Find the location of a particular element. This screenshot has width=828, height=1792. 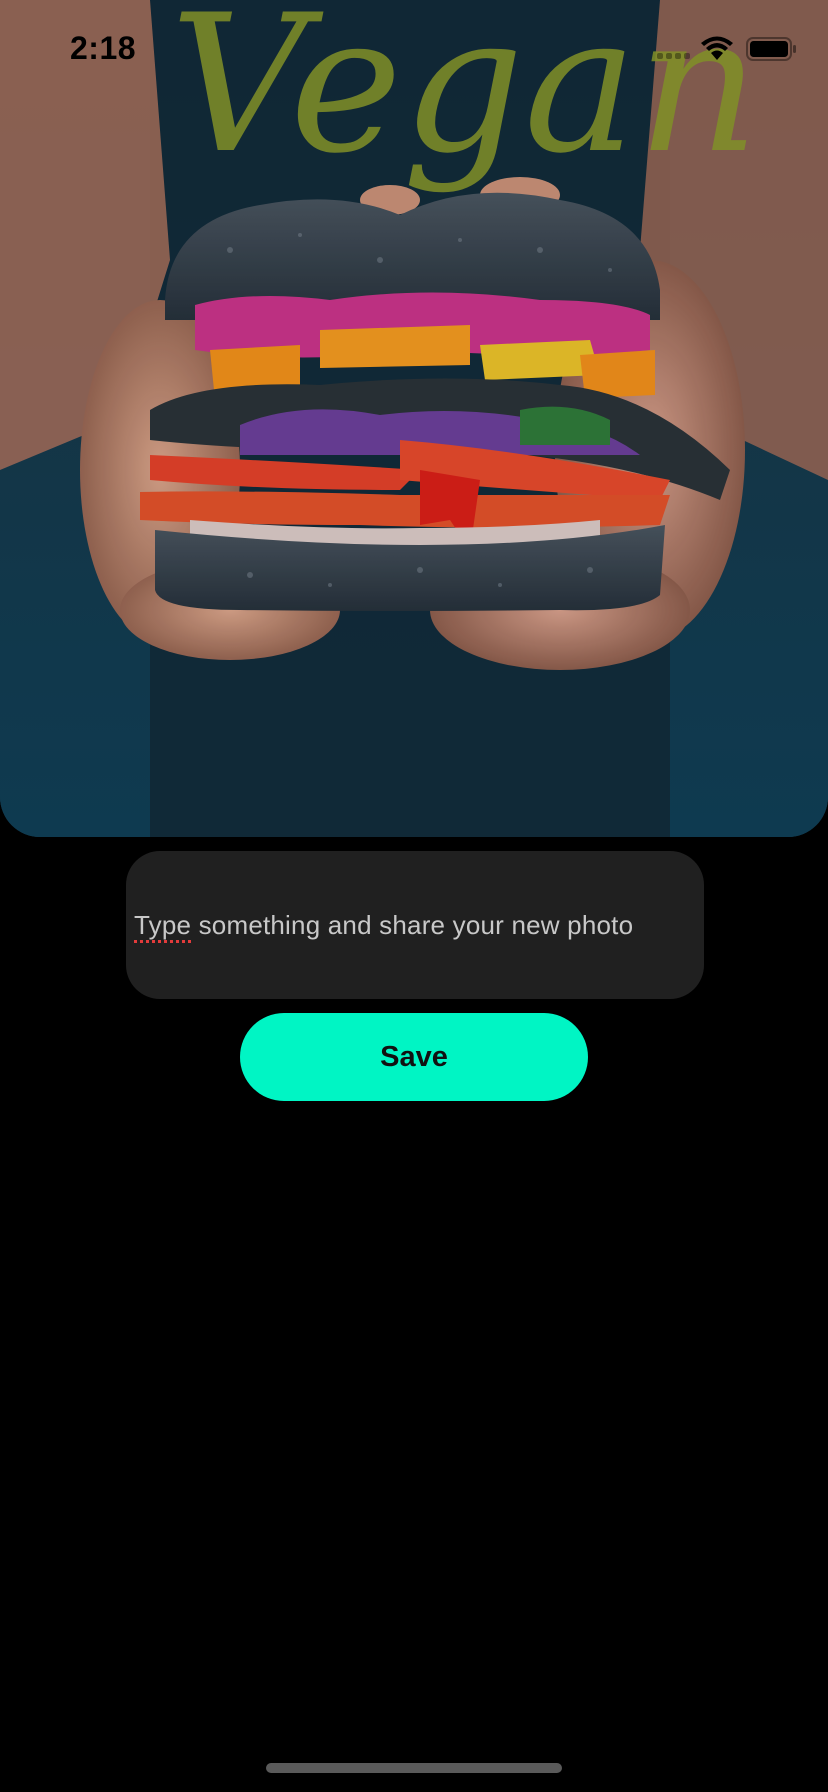

status-icons is located at coordinates (727, 49).